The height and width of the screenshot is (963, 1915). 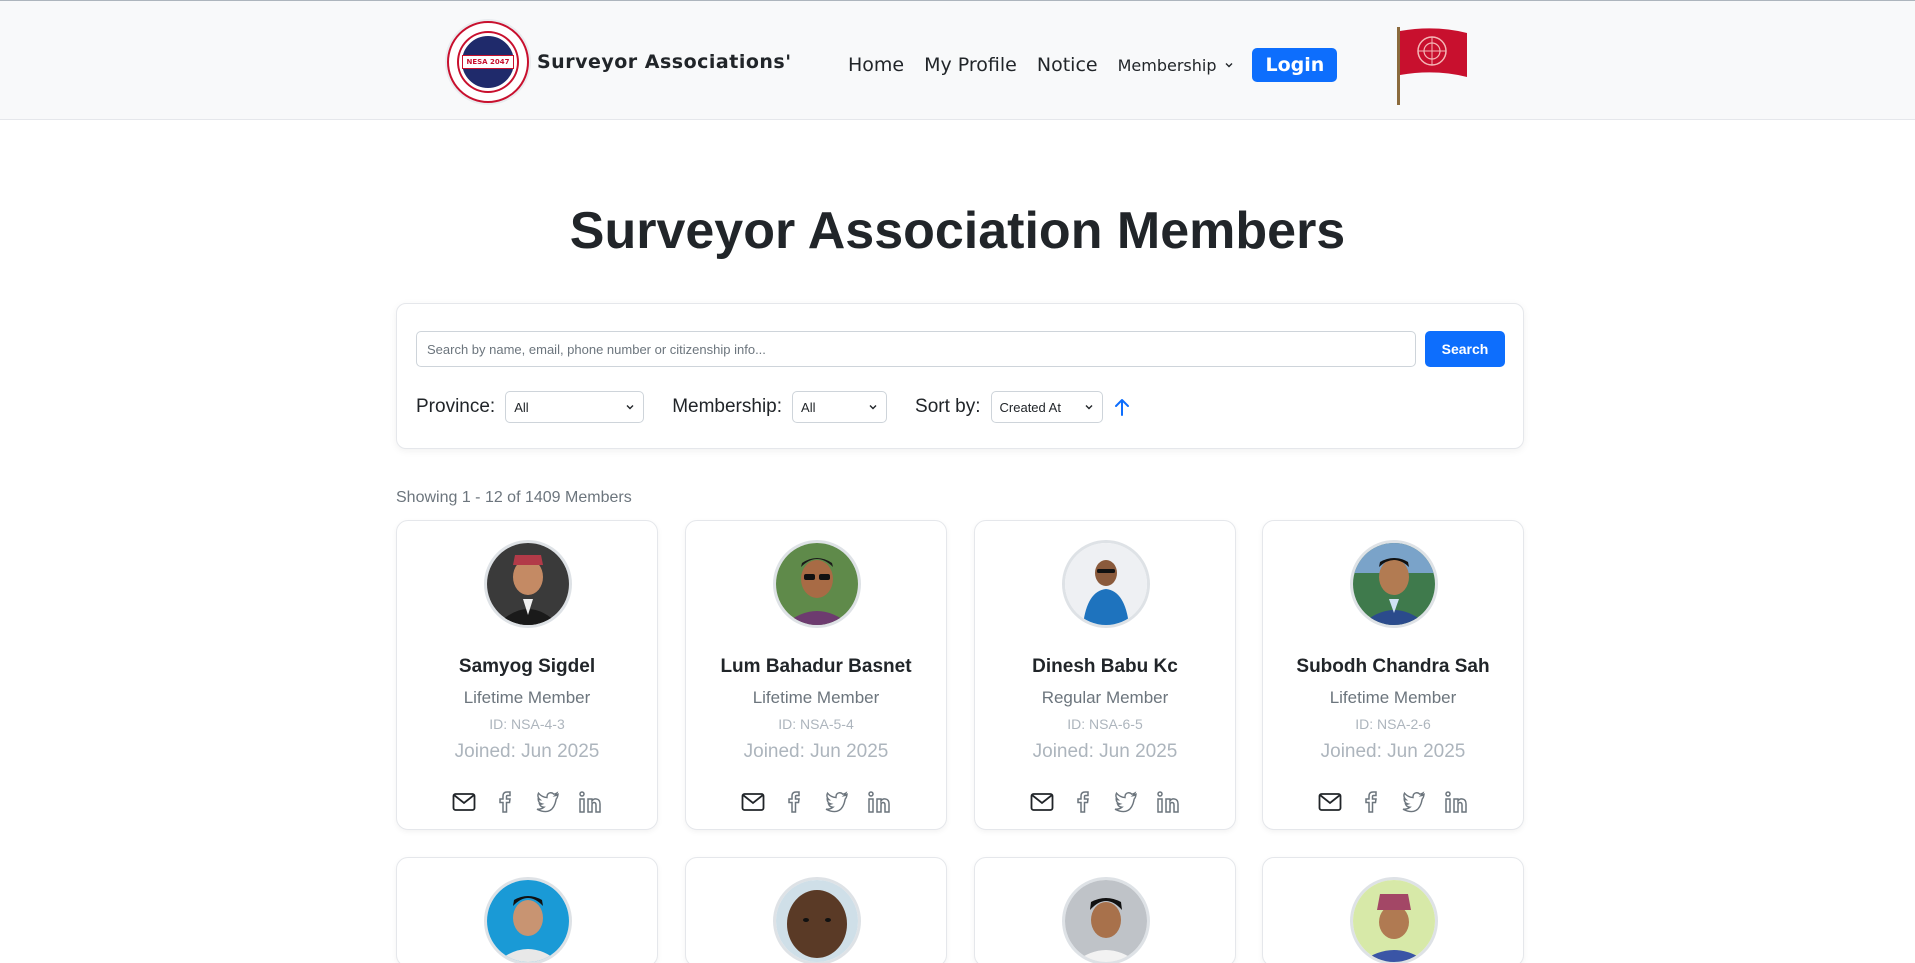 What do you see at coordinates (1030, 407) in the screenshot?
I see `sort-select-value: Created At` at bounding box center [1030, 407].